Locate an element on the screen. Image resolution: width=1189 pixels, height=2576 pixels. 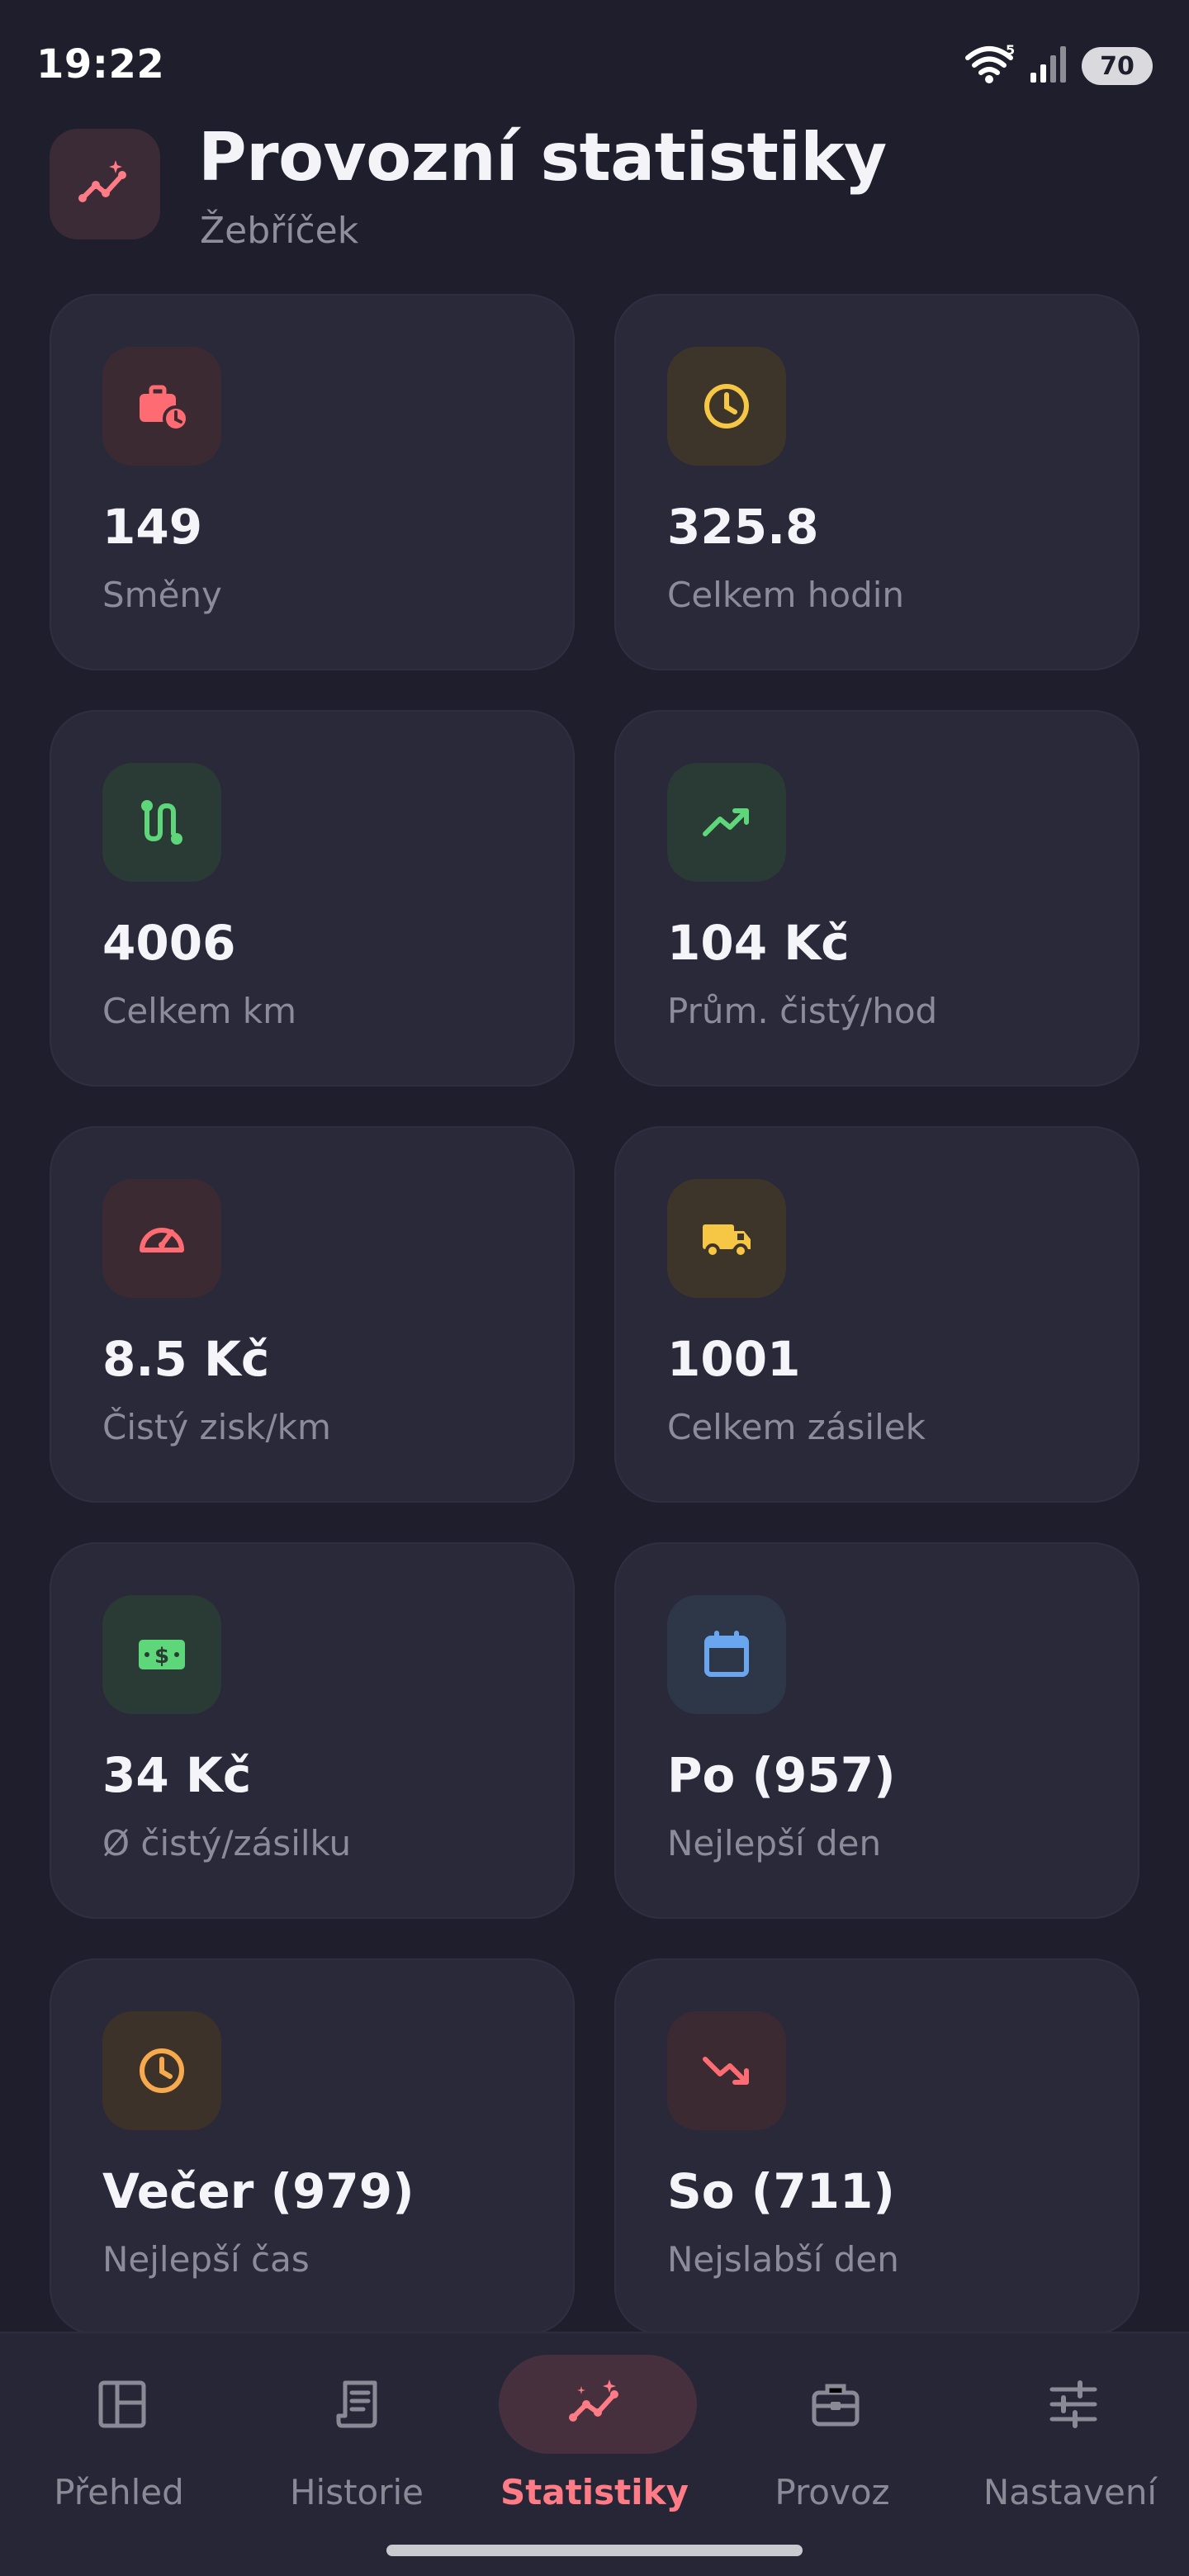
stat-label: Celkem km is located at coordinates (199, 1011).